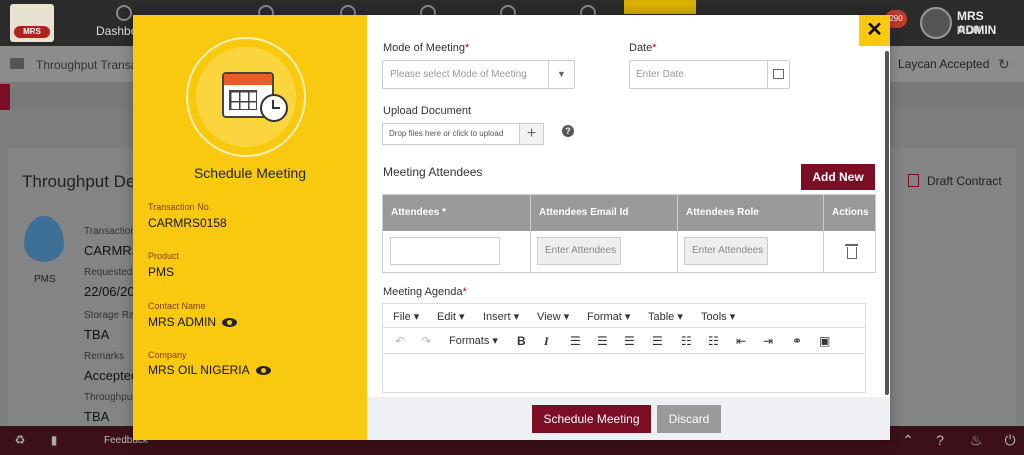 This screenshot has width=1024, height=455. I want to click on table-cell, so click(457, 252).